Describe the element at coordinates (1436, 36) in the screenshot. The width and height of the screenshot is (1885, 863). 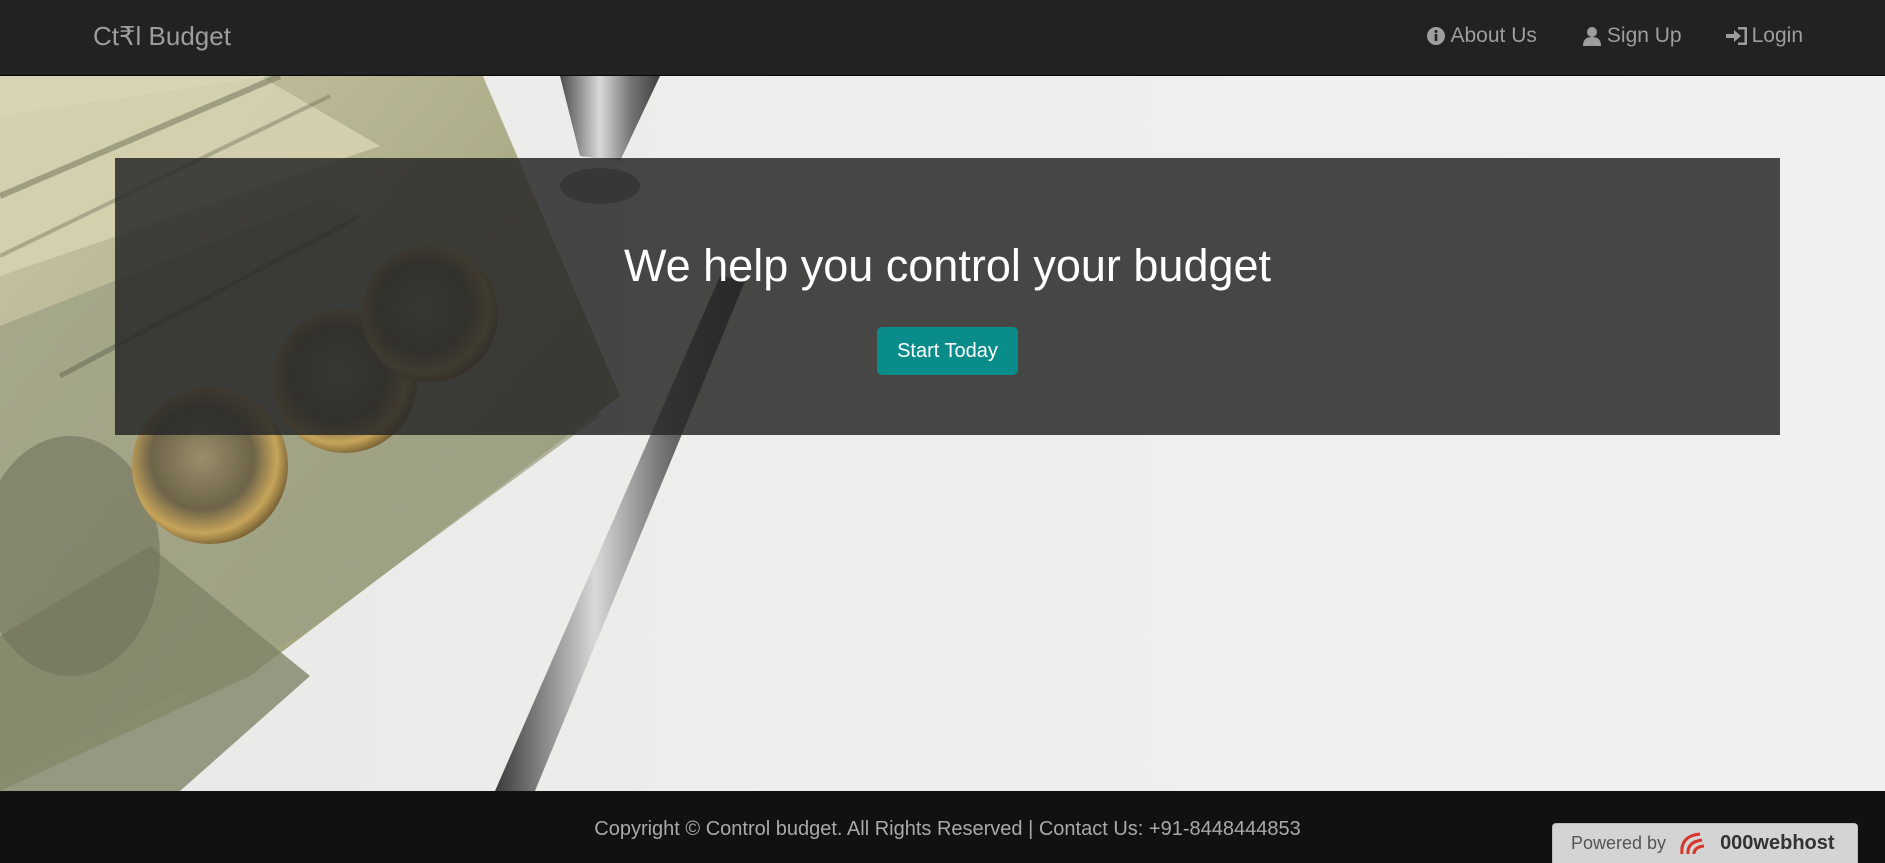
I see `info-icon` at that location.